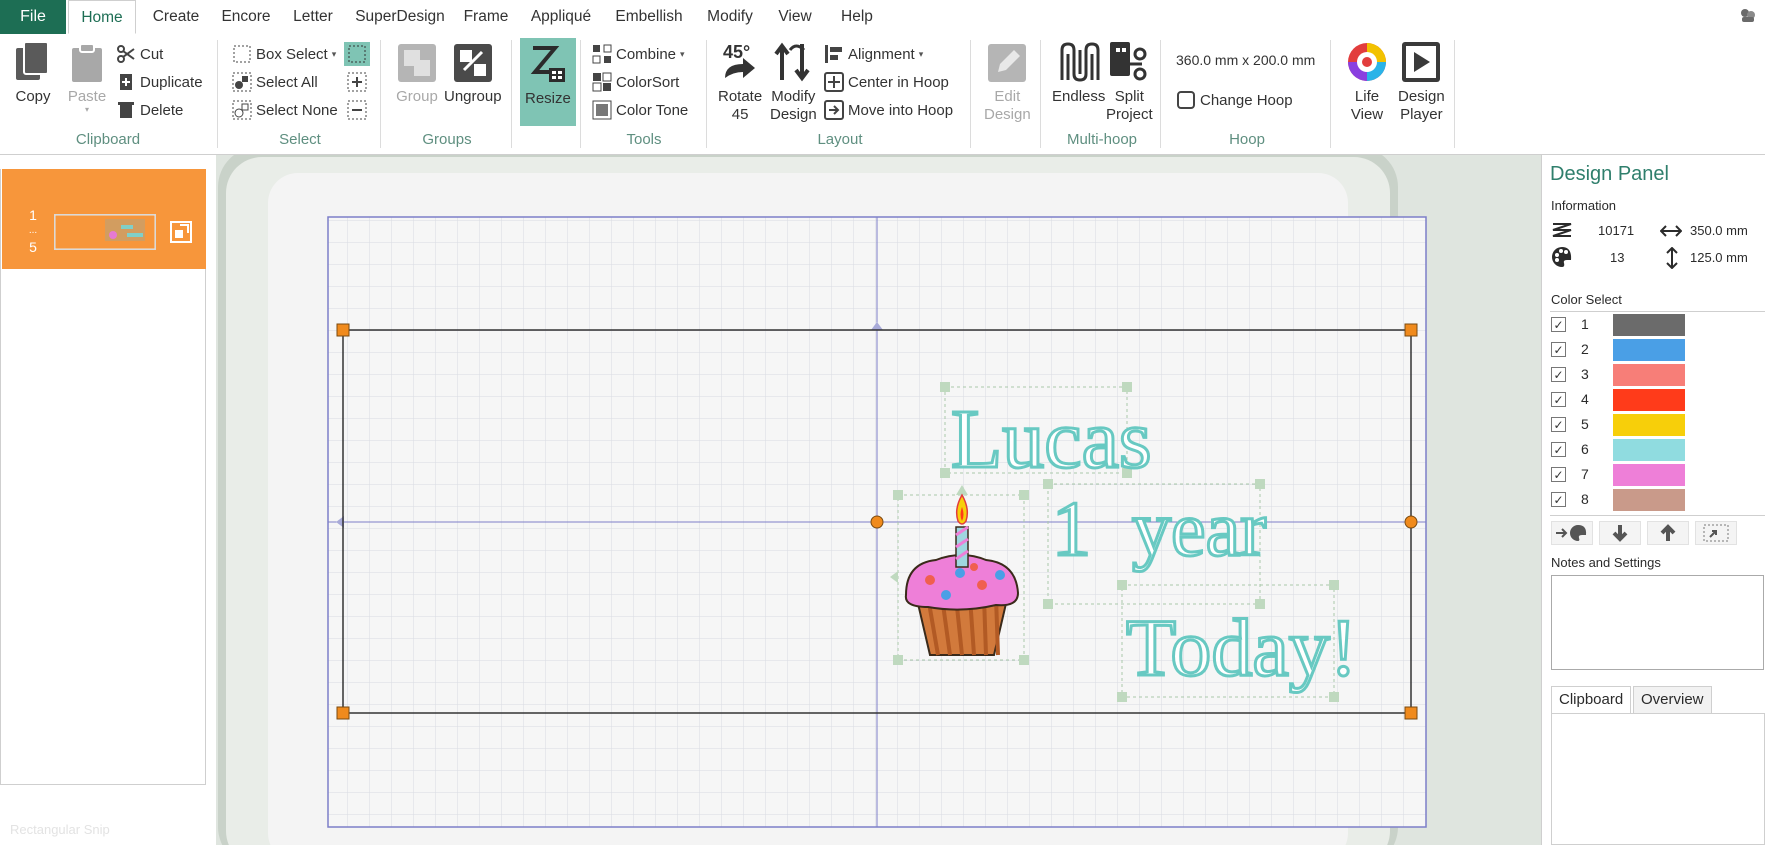 This screenshot has width=1765, height=845. What do you see at coordinates (1367, 62) in the screenshot?
I see `life-view-icon` at bounding box center [1367, 62].